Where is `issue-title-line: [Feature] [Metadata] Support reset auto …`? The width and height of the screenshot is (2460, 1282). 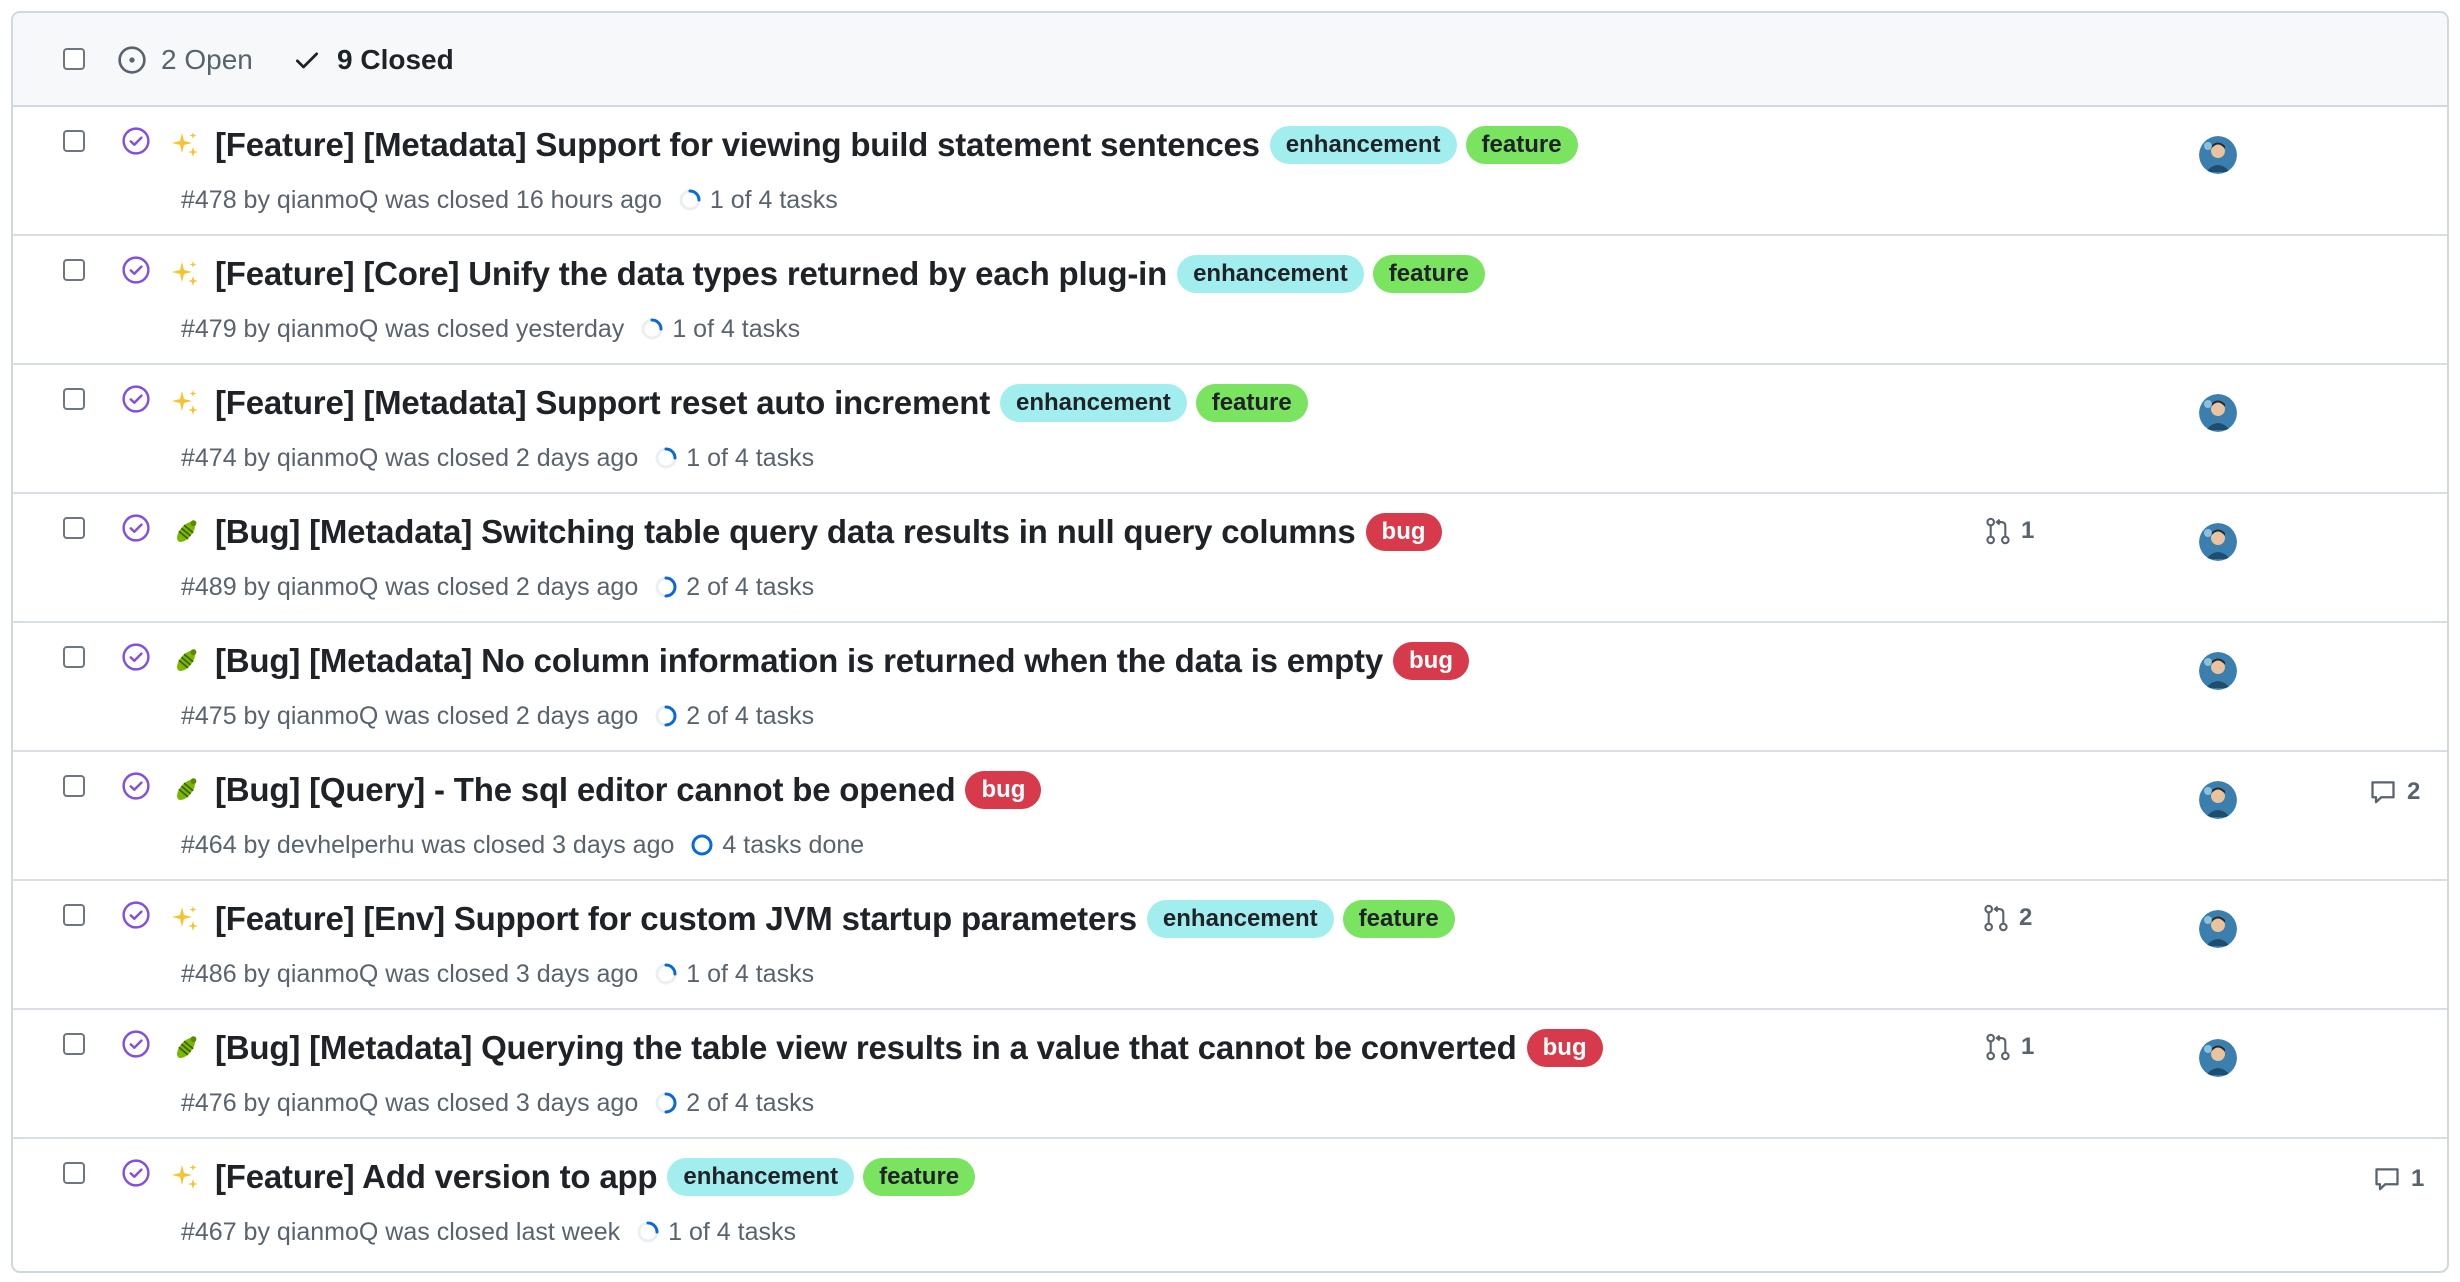 issue-title-line: [Feature] [Metadata] Support reset auto … is located at coordinates (739, 403).